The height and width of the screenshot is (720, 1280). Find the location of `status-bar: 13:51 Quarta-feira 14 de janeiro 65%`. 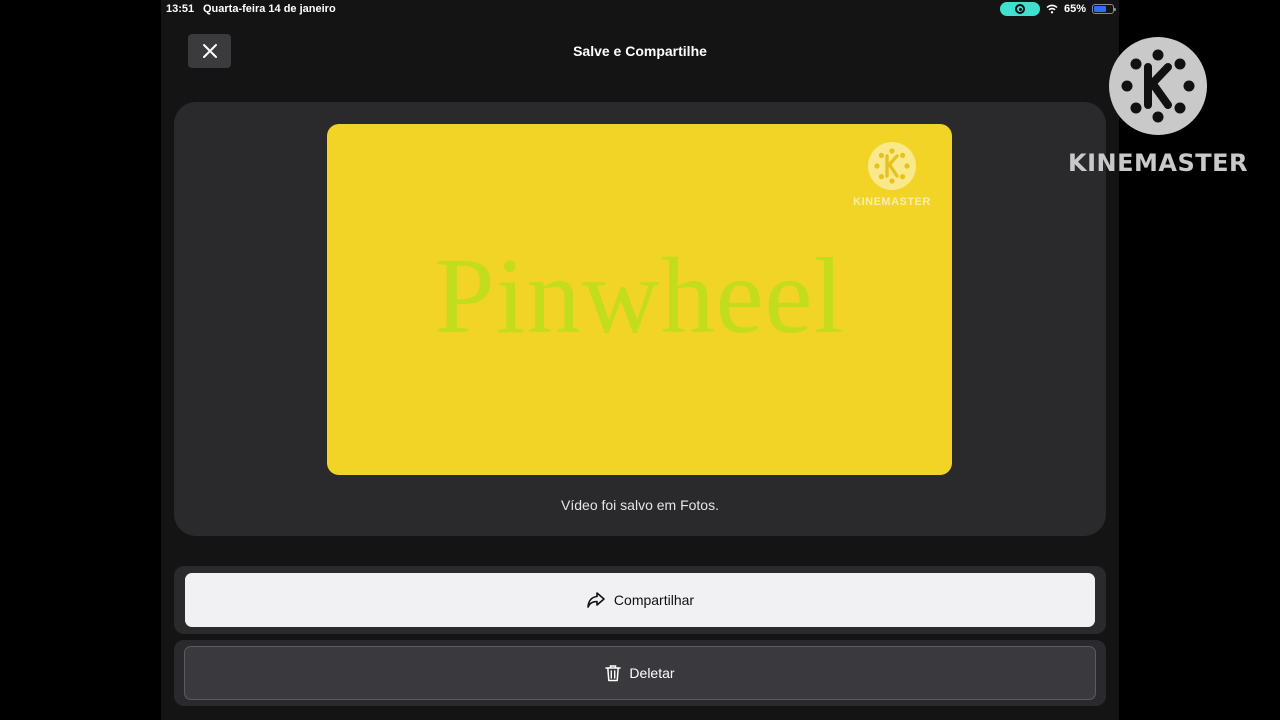

status-bar: 13:51 Quarta-feira 14 de janeiro 65% is located at coordinates (640, 9).